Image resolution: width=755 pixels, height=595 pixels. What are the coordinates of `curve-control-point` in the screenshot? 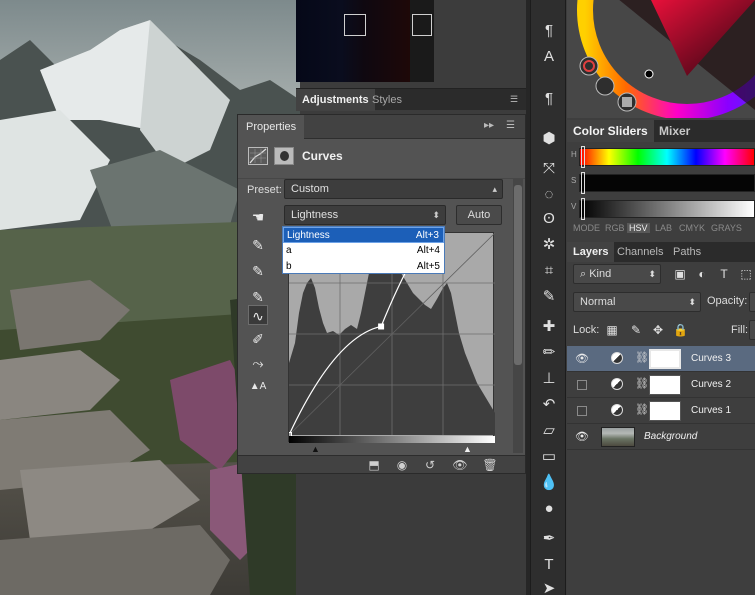 It's located at (381, 326).